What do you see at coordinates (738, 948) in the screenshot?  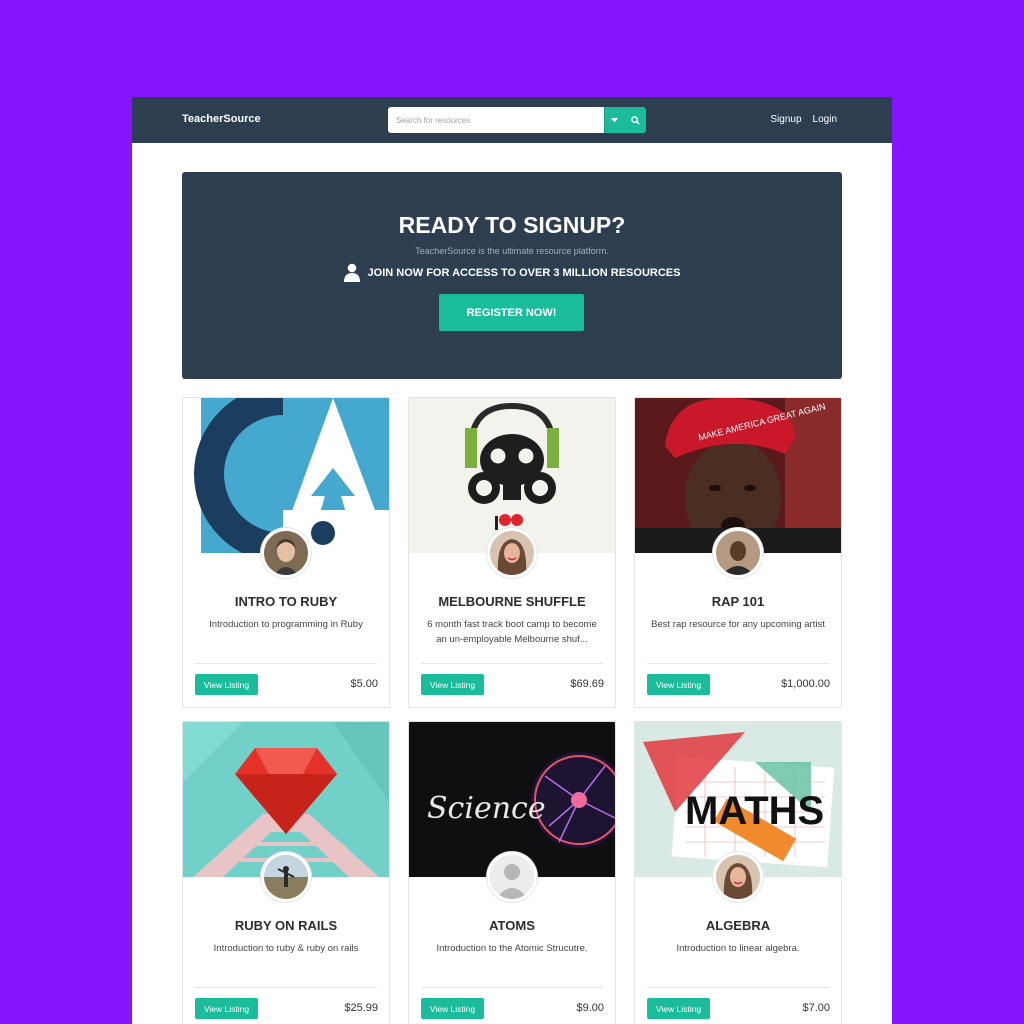 I see `listing-description: Introduction to linear algebra.` at bounding box center [738, 948].